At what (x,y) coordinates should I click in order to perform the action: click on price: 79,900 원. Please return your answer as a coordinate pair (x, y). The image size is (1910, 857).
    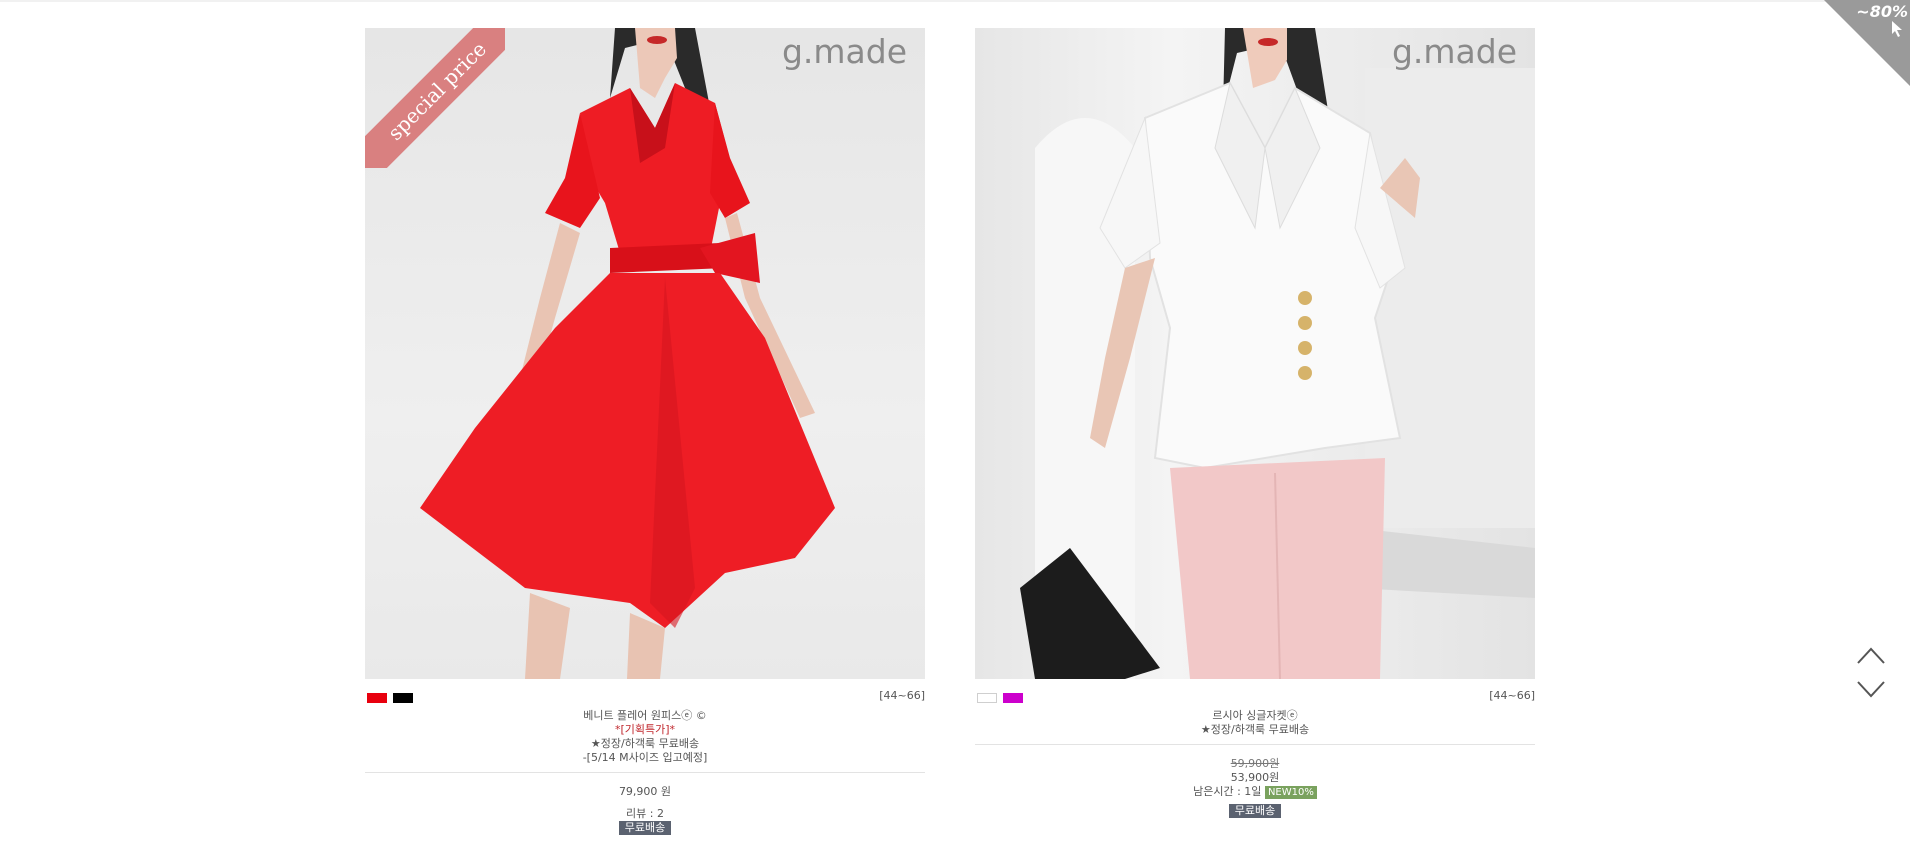
    Looking at the image, I should click on (645, 791).